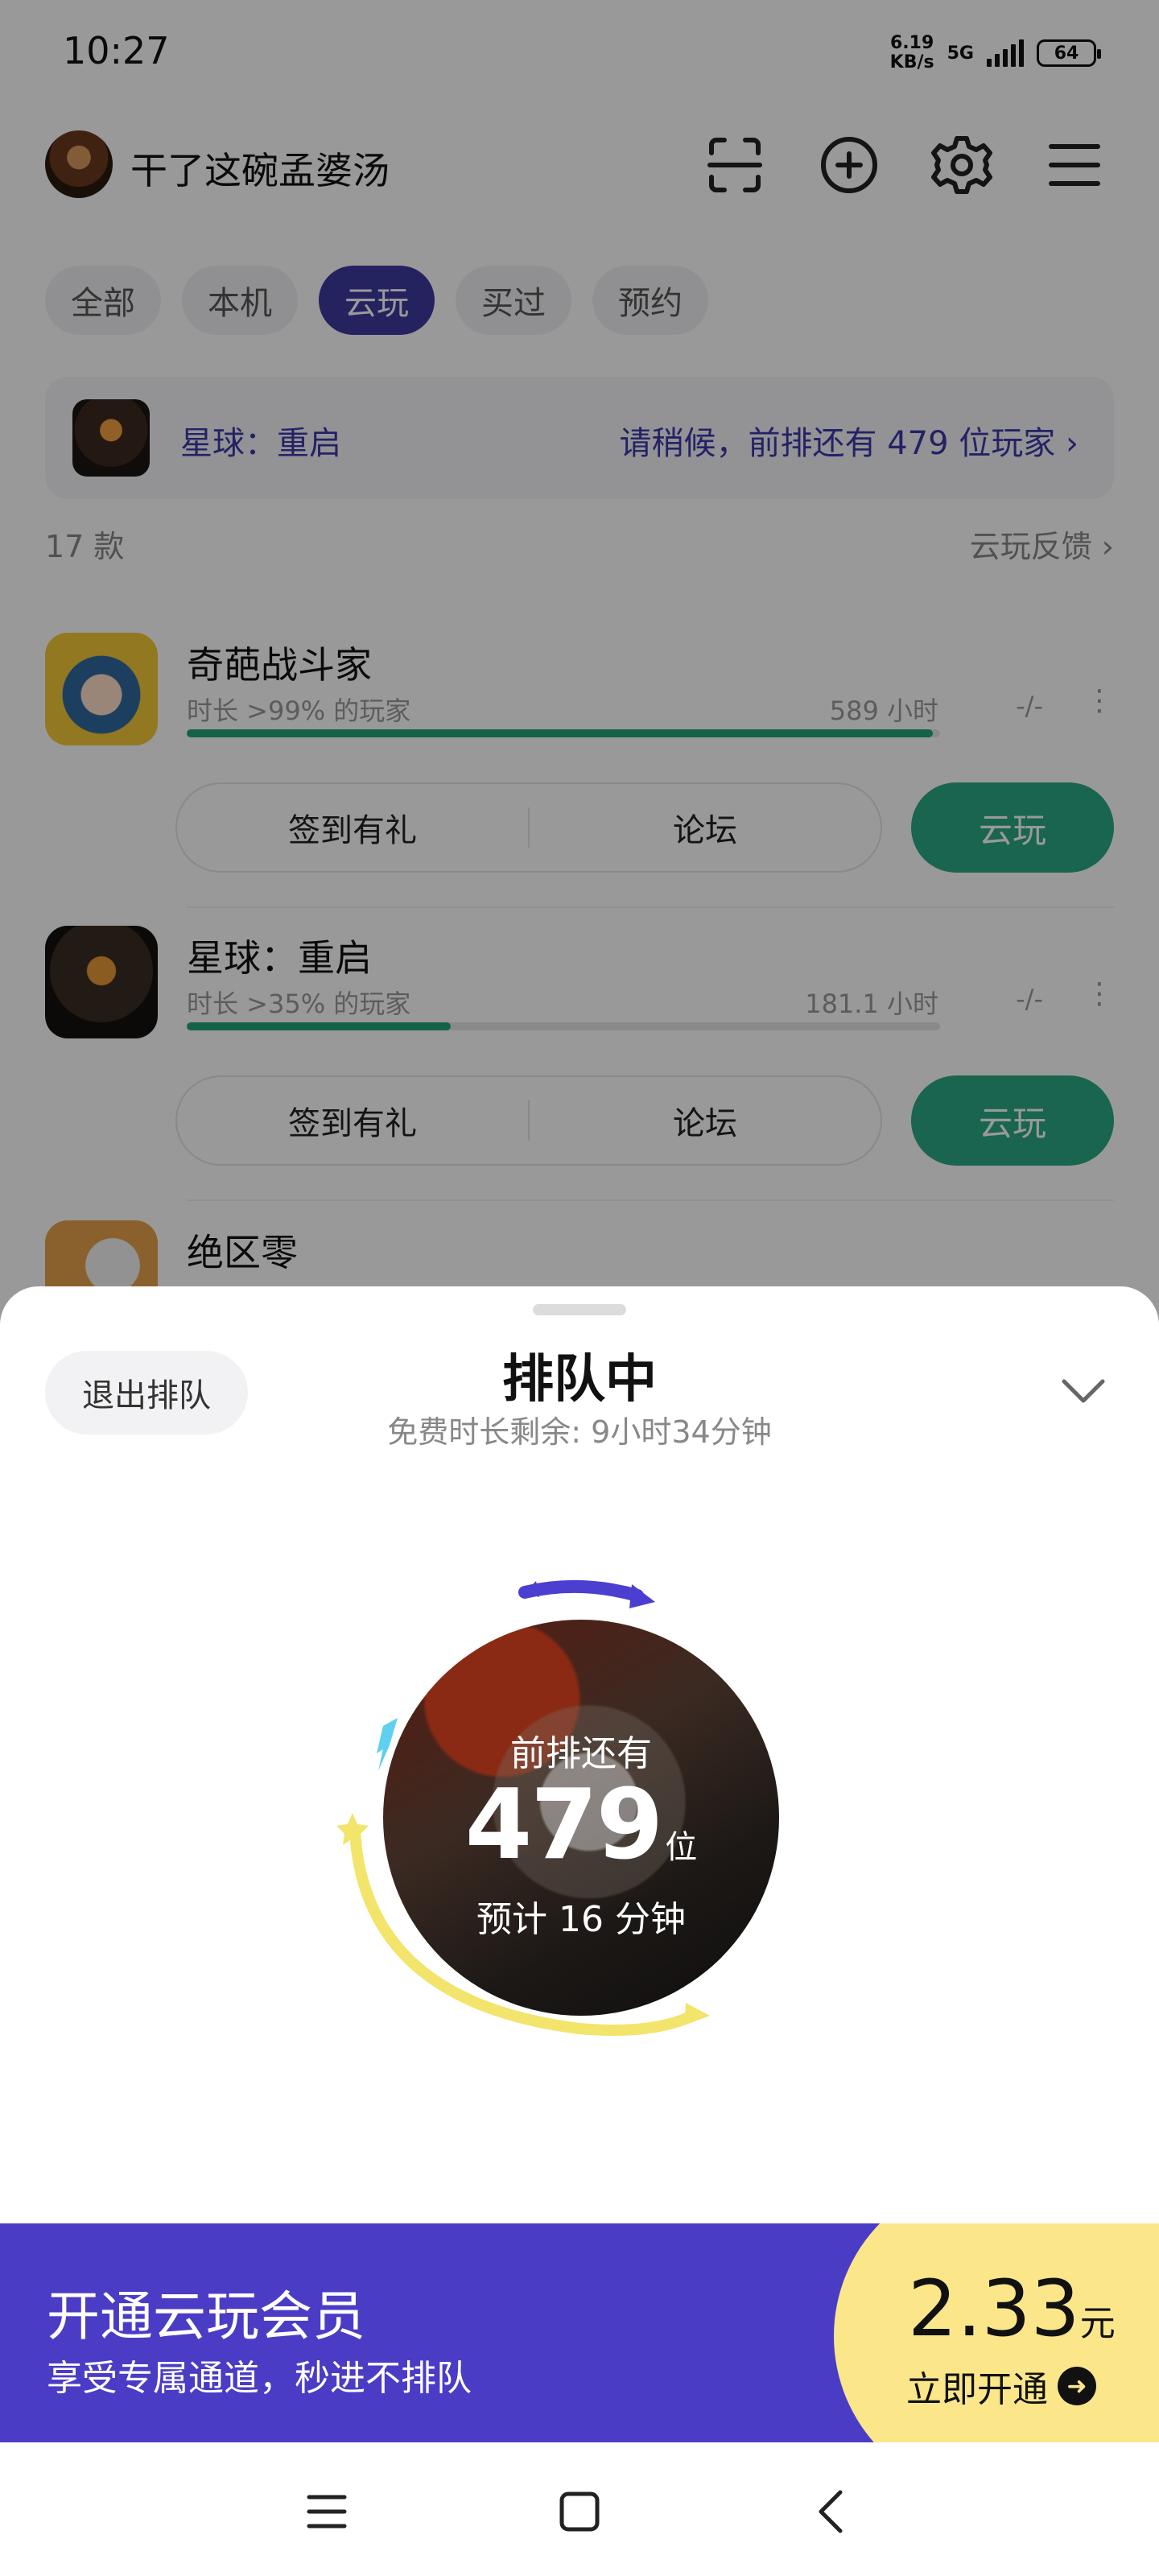 The image size is (1159, 2576). I want to click on system-nav-bar, so click(579, 2509).